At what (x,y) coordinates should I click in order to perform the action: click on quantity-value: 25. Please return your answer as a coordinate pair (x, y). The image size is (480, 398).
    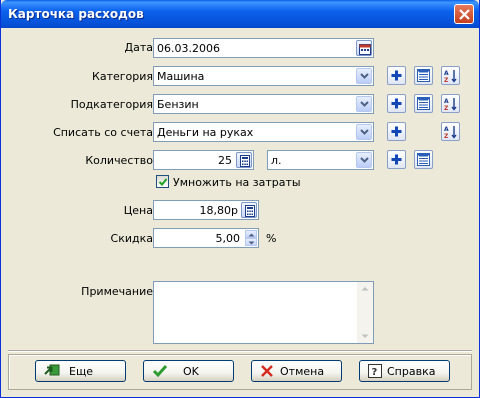
    Looking at the image, I should click on (225, 160).